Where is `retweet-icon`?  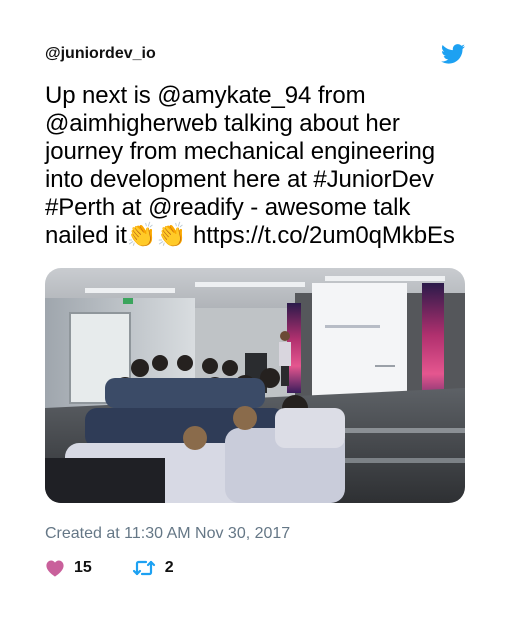 retweet-icon is located at coordinates (144, 568).